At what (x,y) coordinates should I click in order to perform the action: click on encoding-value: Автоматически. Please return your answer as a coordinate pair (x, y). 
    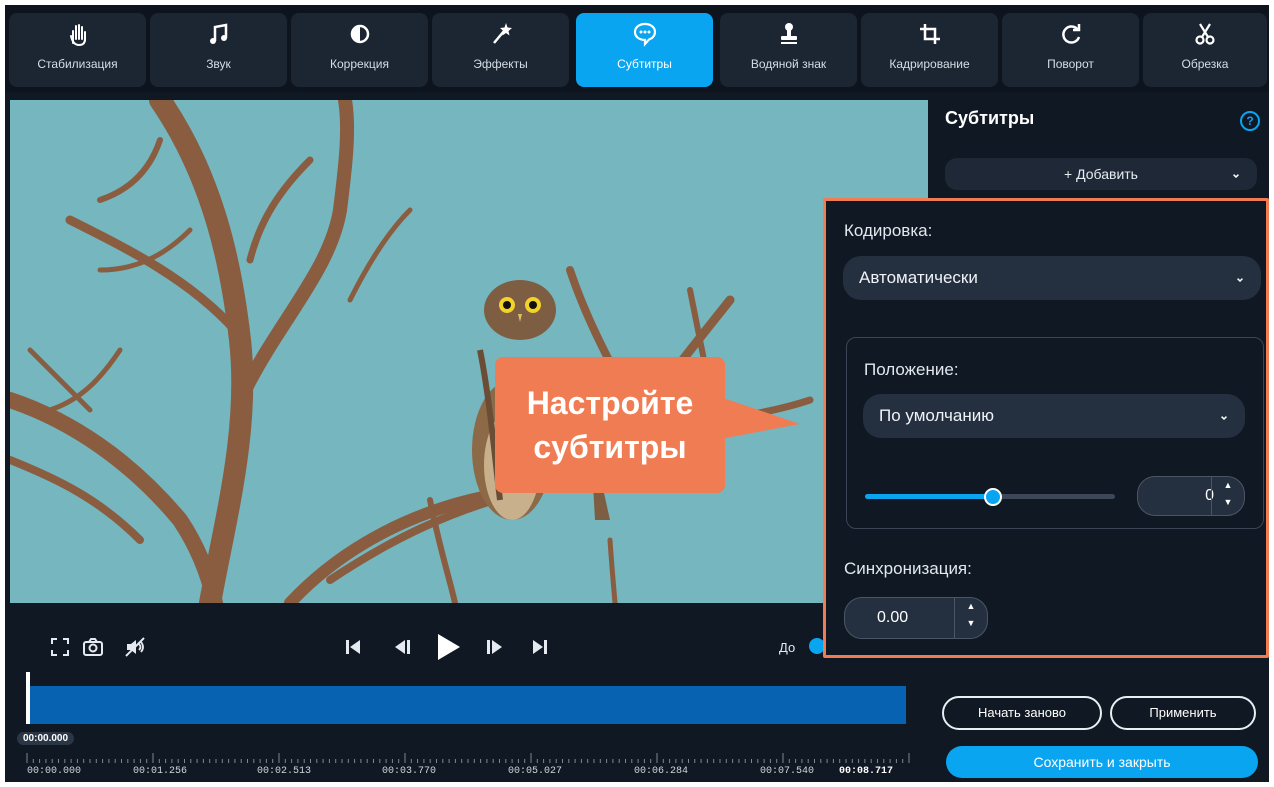
    Looking at the image, I should click on (918, 277).